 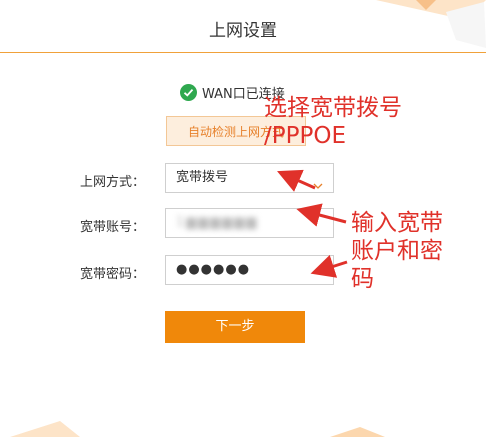 What do you see at coordinates (362, 279) in the screenshot?
I see `annotation-line: 码` at bounding box center [362, 279].